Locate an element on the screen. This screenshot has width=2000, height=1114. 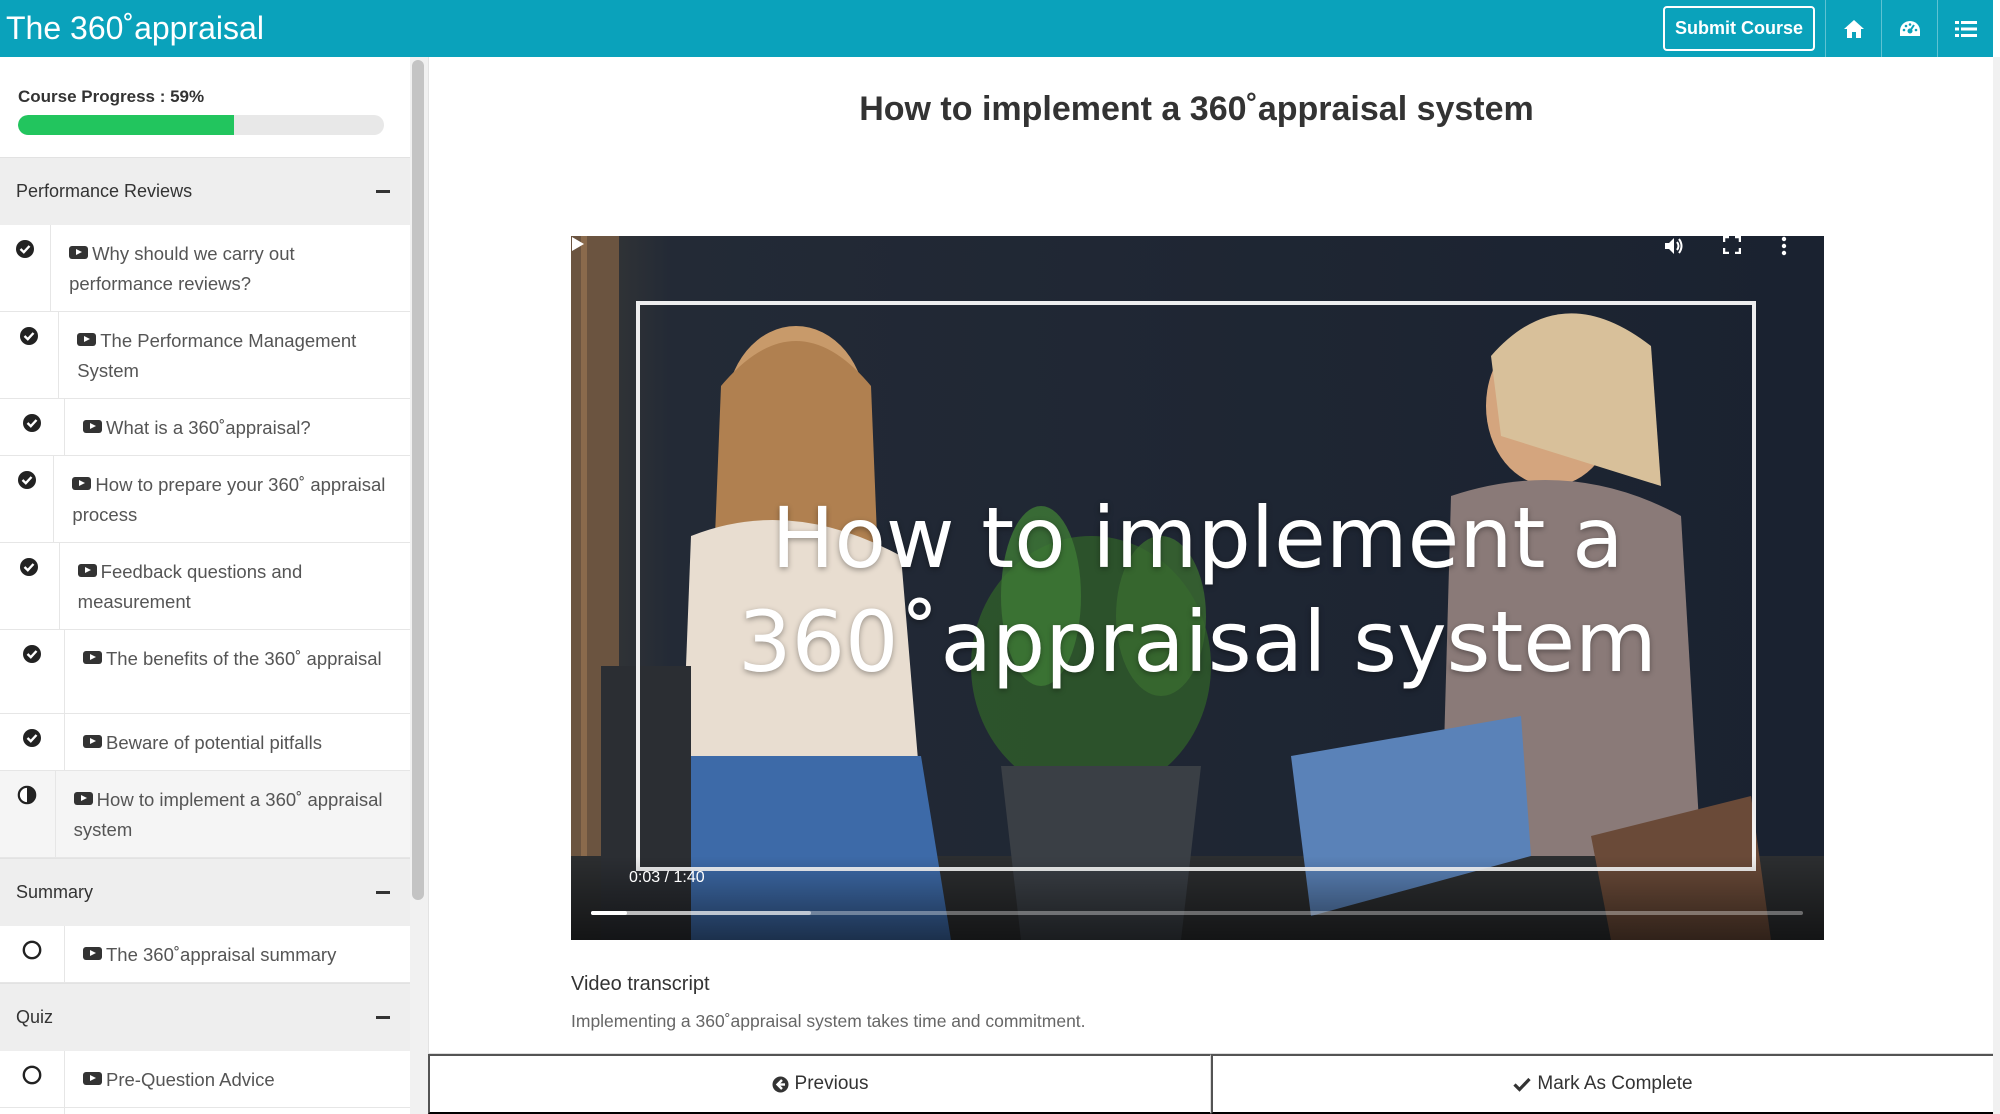
lesson-item: Pre-Question Advice is located at coordinates (205, 1079).